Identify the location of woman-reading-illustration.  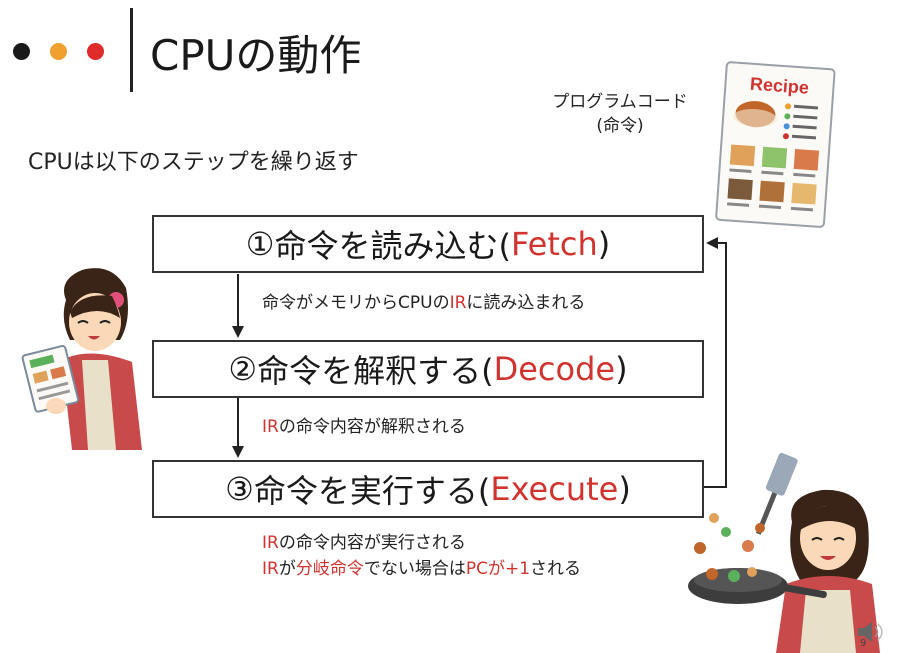
(81, 359).